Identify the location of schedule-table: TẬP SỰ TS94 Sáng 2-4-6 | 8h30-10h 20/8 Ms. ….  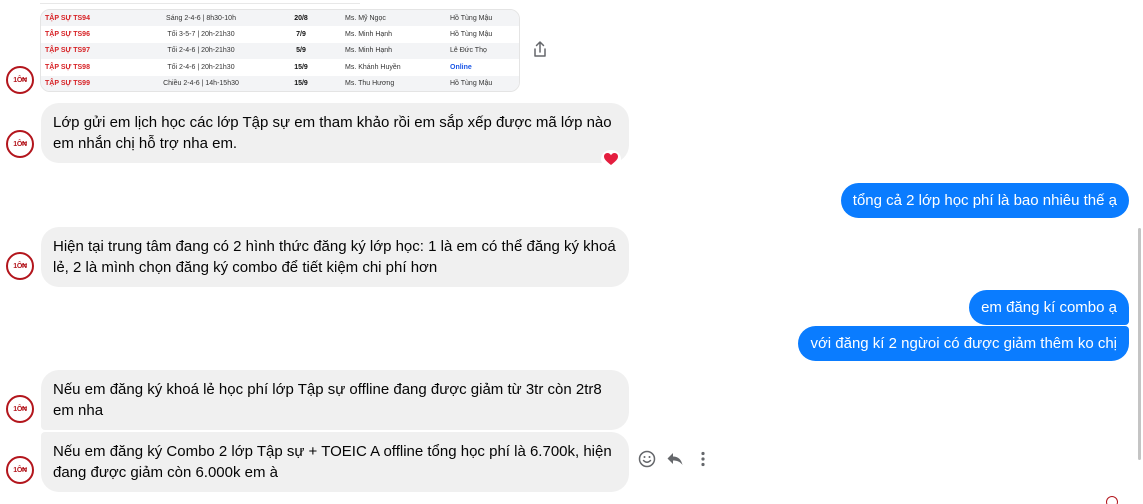
(280, 50).